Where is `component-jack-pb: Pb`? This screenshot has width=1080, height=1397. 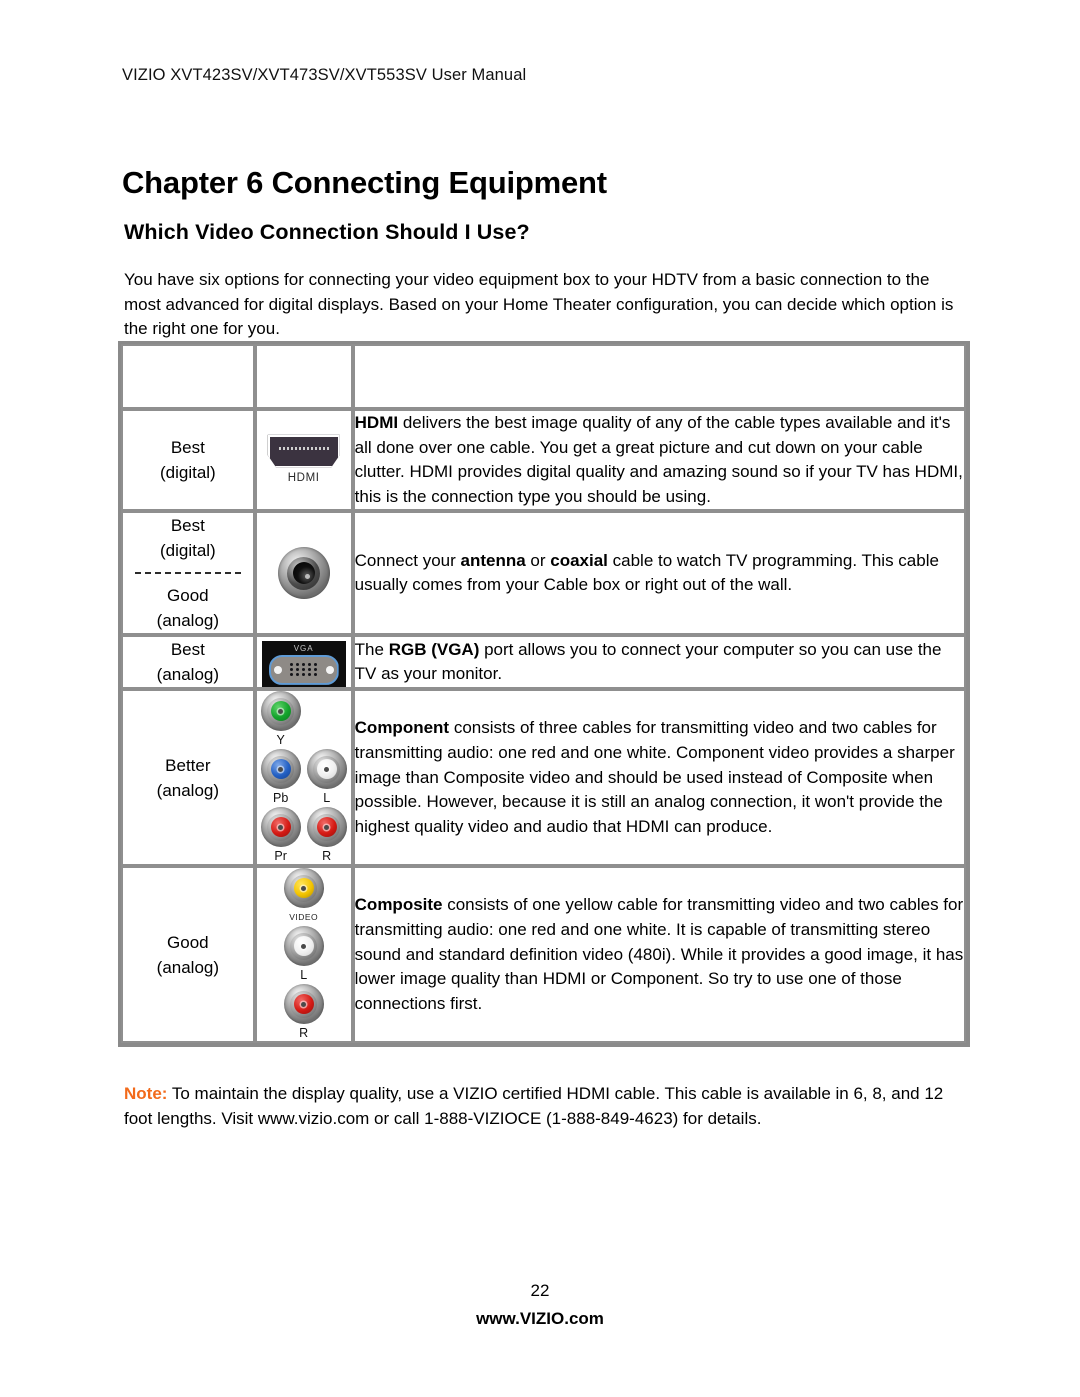 component-jack-pb: Pb is located at coordinates (280, 777).